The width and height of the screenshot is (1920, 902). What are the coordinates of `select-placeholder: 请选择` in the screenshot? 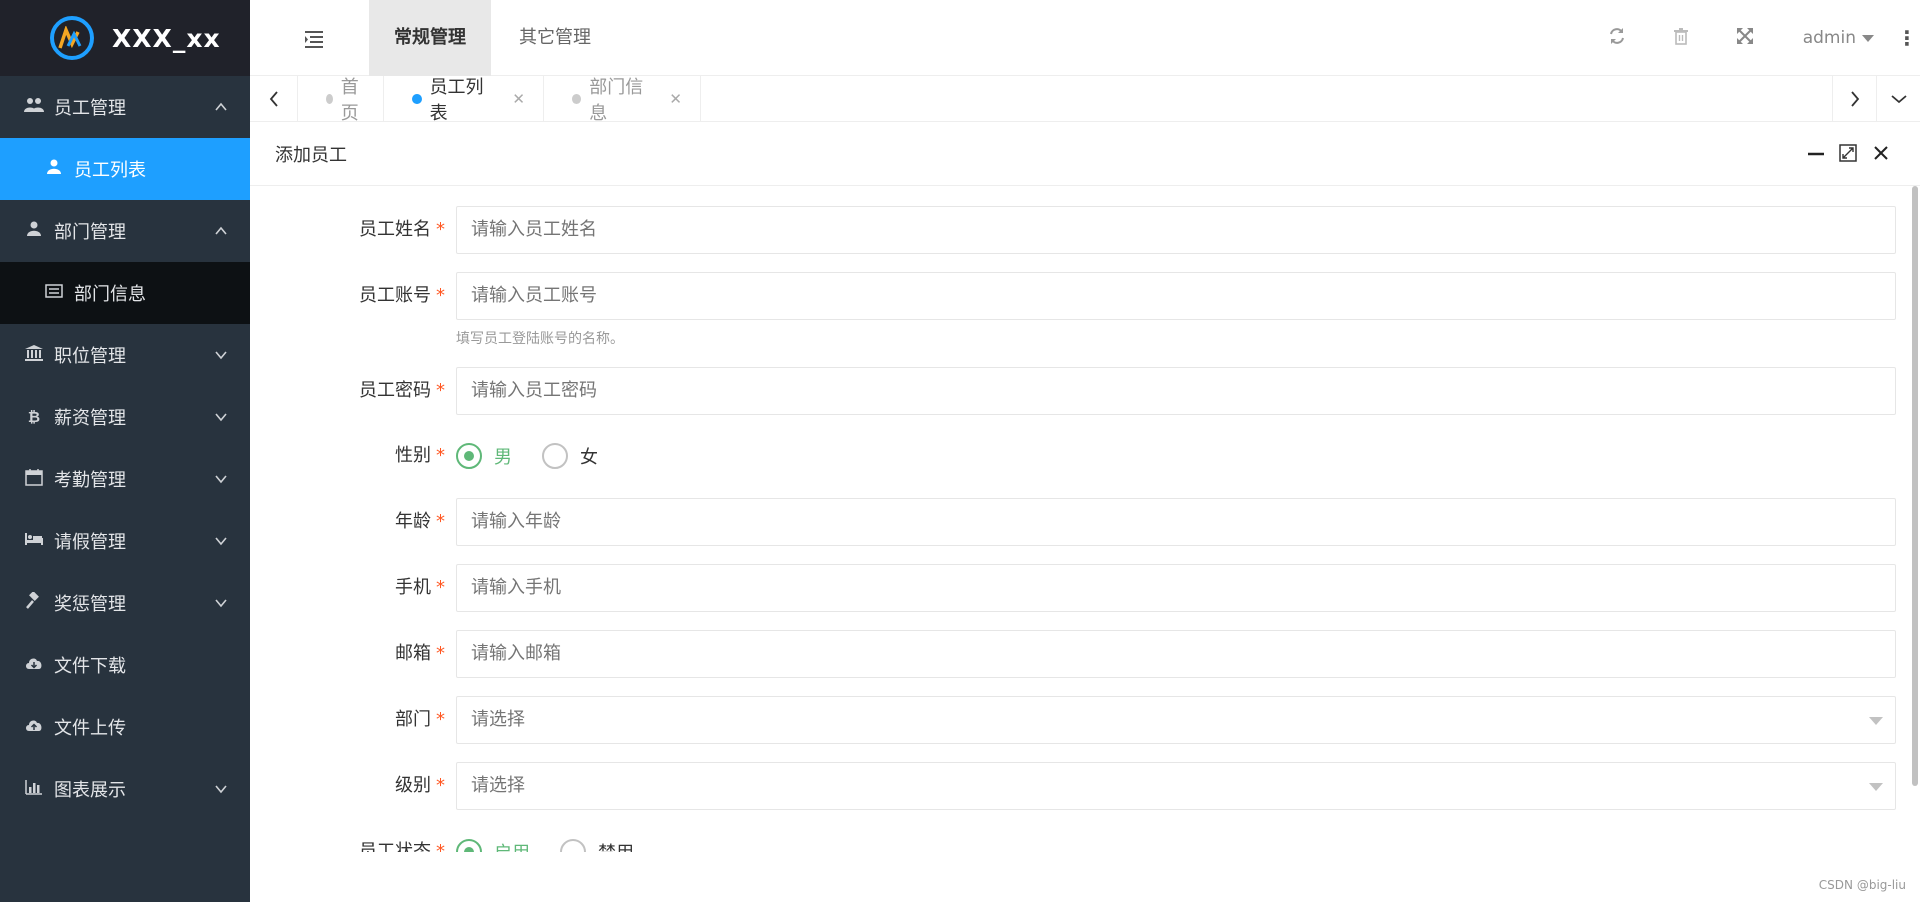 It's located at (498, 785).